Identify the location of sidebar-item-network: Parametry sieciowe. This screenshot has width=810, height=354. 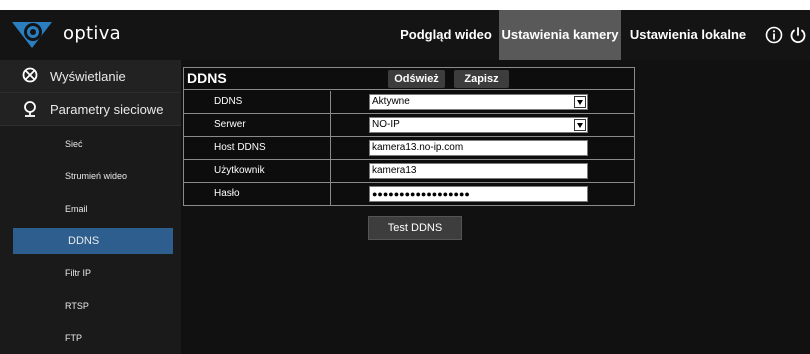
(90, 109).